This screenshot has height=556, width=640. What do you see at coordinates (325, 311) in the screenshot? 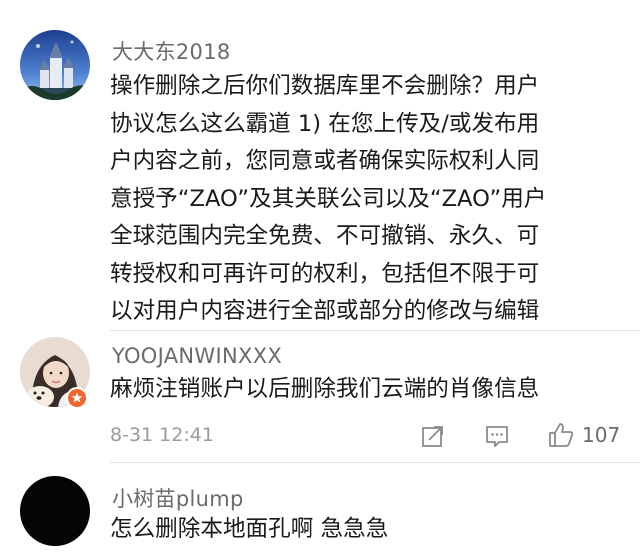
I see `comment-text-line: 以对用户内容进行全部或部分的修改与编辑` at bounding box center [325, 311].